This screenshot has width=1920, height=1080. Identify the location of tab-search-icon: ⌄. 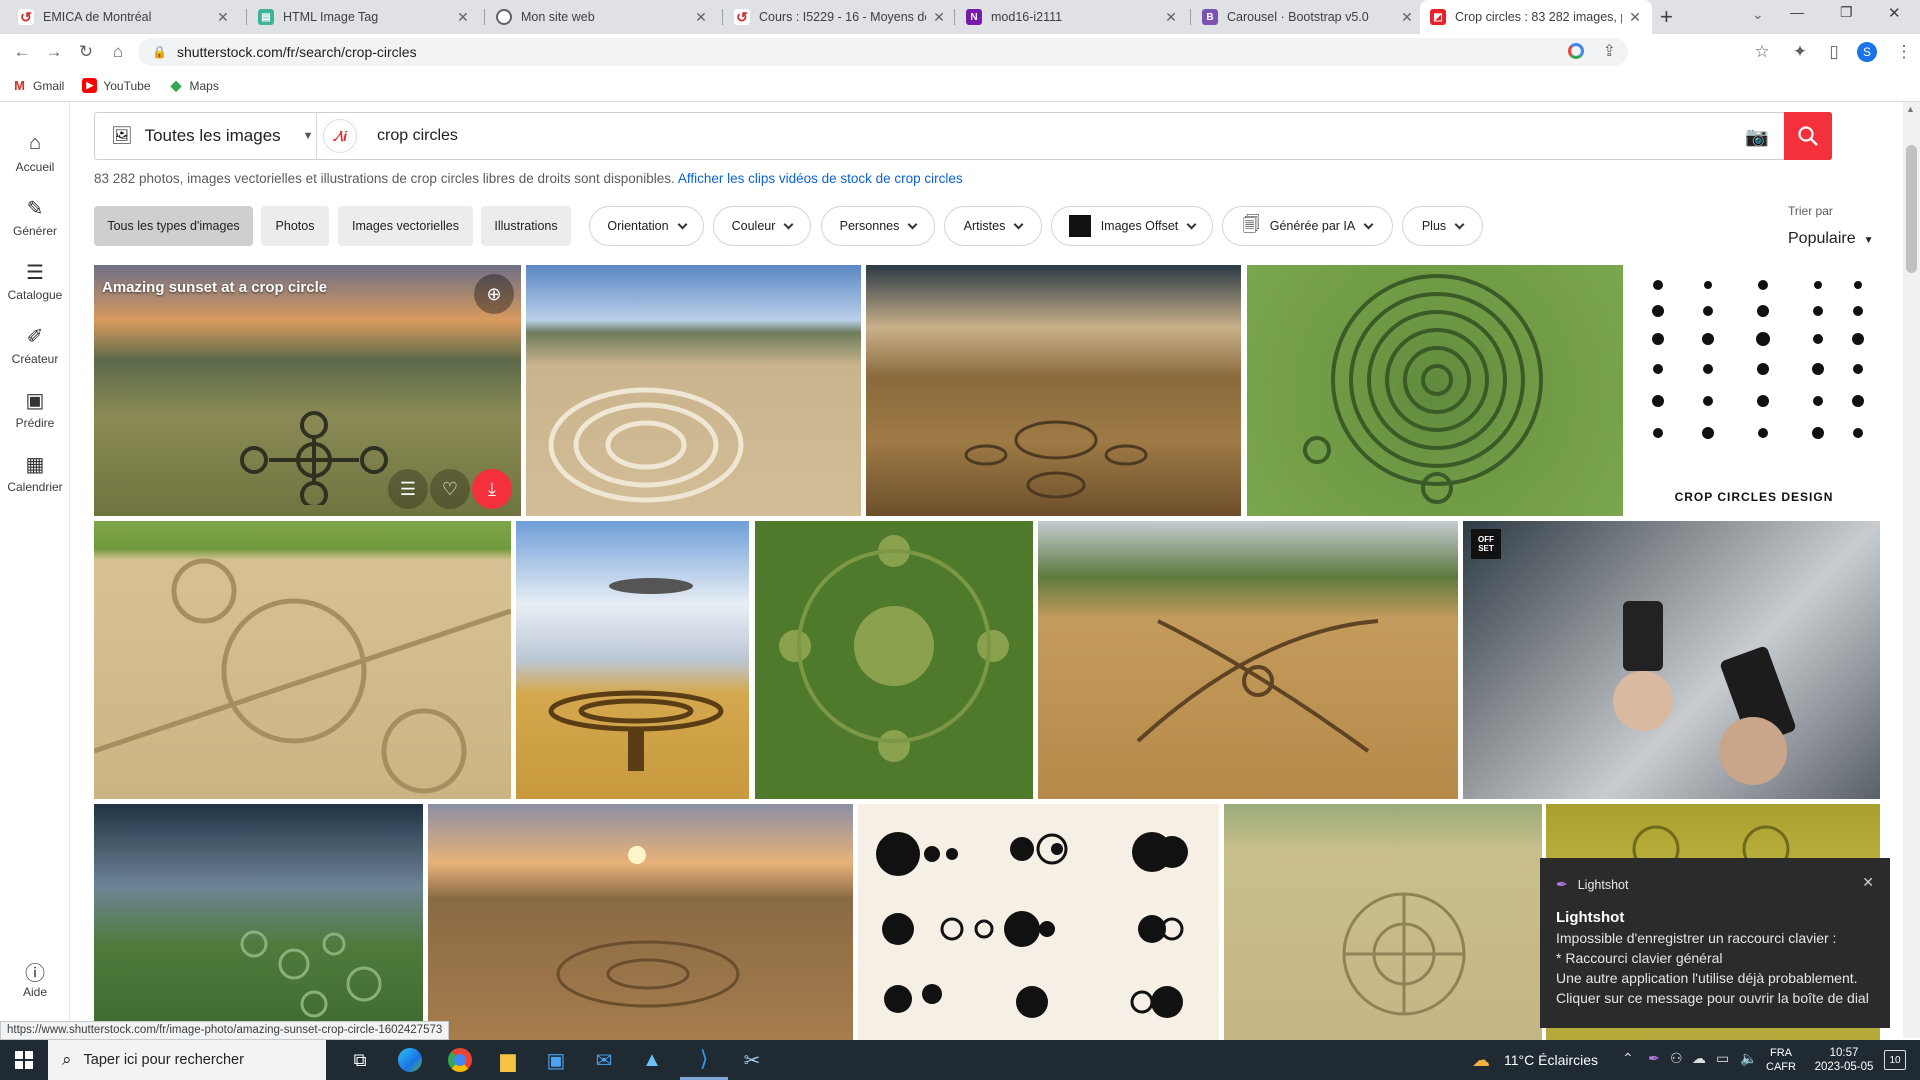
(1758, 14).